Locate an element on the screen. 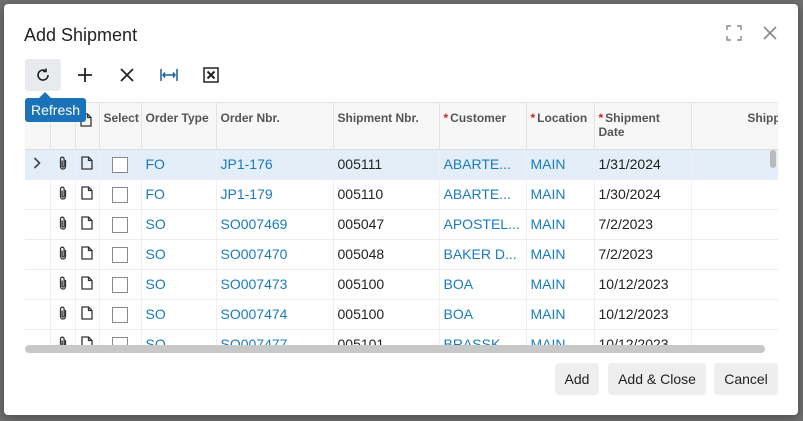  order-nbr-cell: SO007477 is located at coordinates (275, 337).